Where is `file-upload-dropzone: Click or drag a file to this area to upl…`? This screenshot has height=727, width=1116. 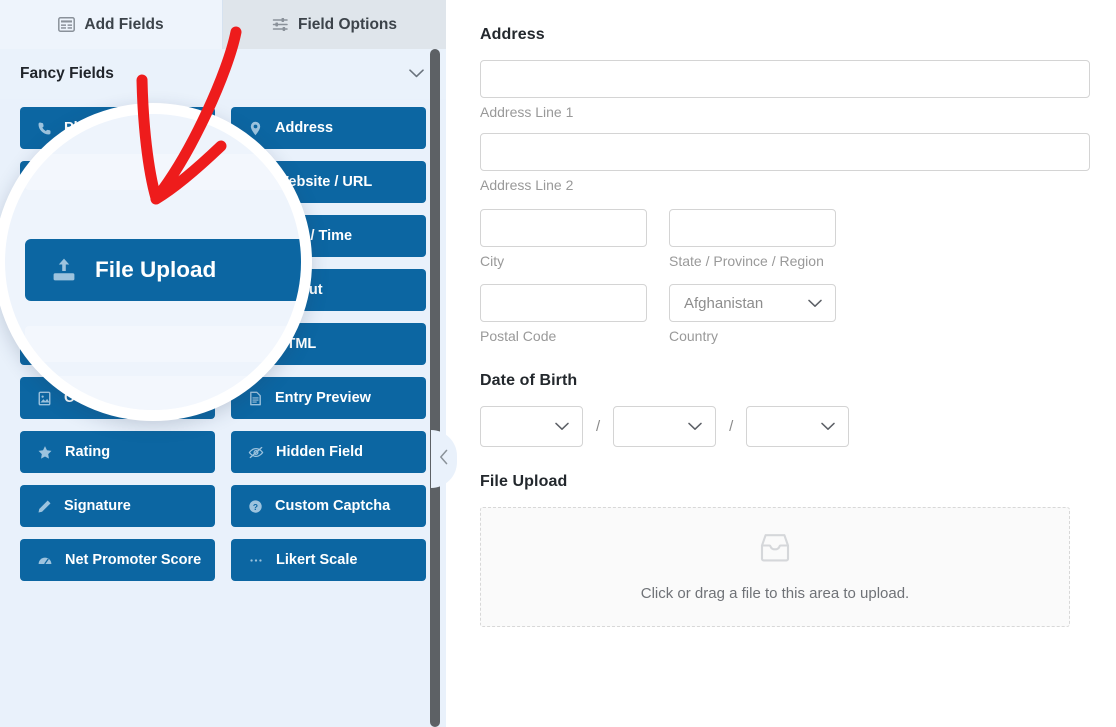 file-upload-dropzone: Click or drag a file to this area to upl… is located at coordinates (775, 566).